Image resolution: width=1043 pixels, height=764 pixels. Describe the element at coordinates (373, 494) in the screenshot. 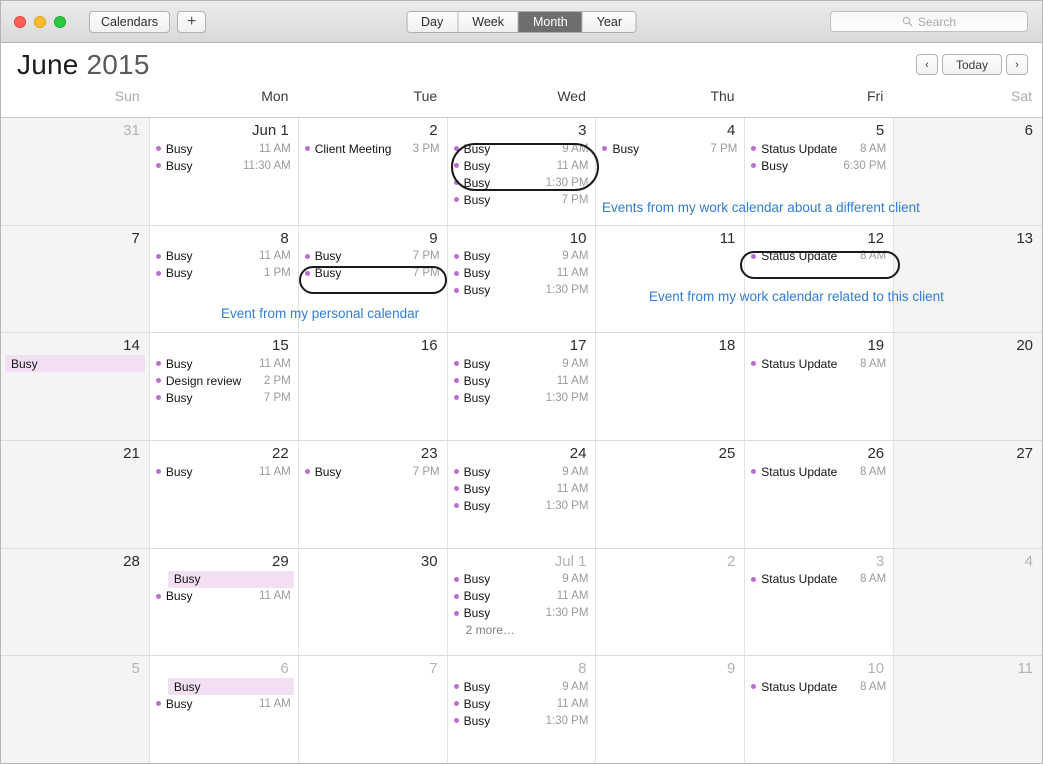

I see `day-cell: 23 Busy 7 PM` at that location.